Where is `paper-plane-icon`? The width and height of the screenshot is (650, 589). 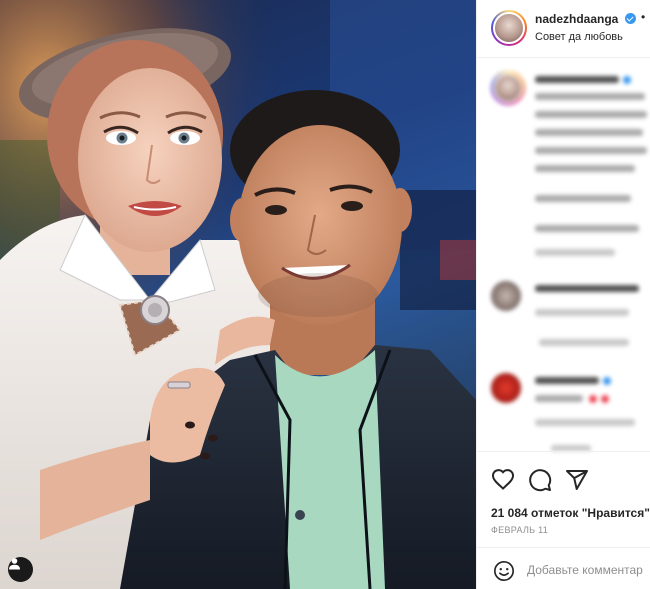 paper-plane-icon is located at coordinates (577, 480).